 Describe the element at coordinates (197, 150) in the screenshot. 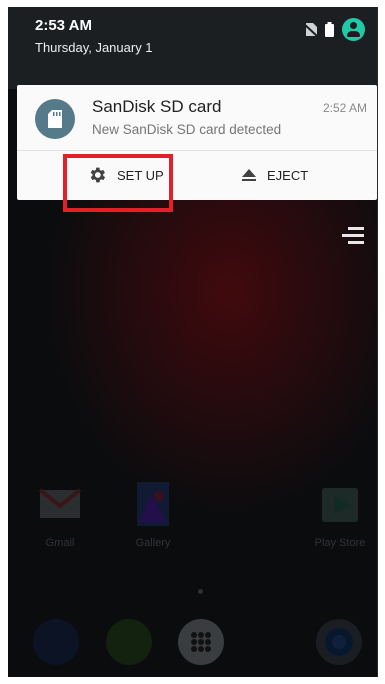

I see `notification-divider` at that location.